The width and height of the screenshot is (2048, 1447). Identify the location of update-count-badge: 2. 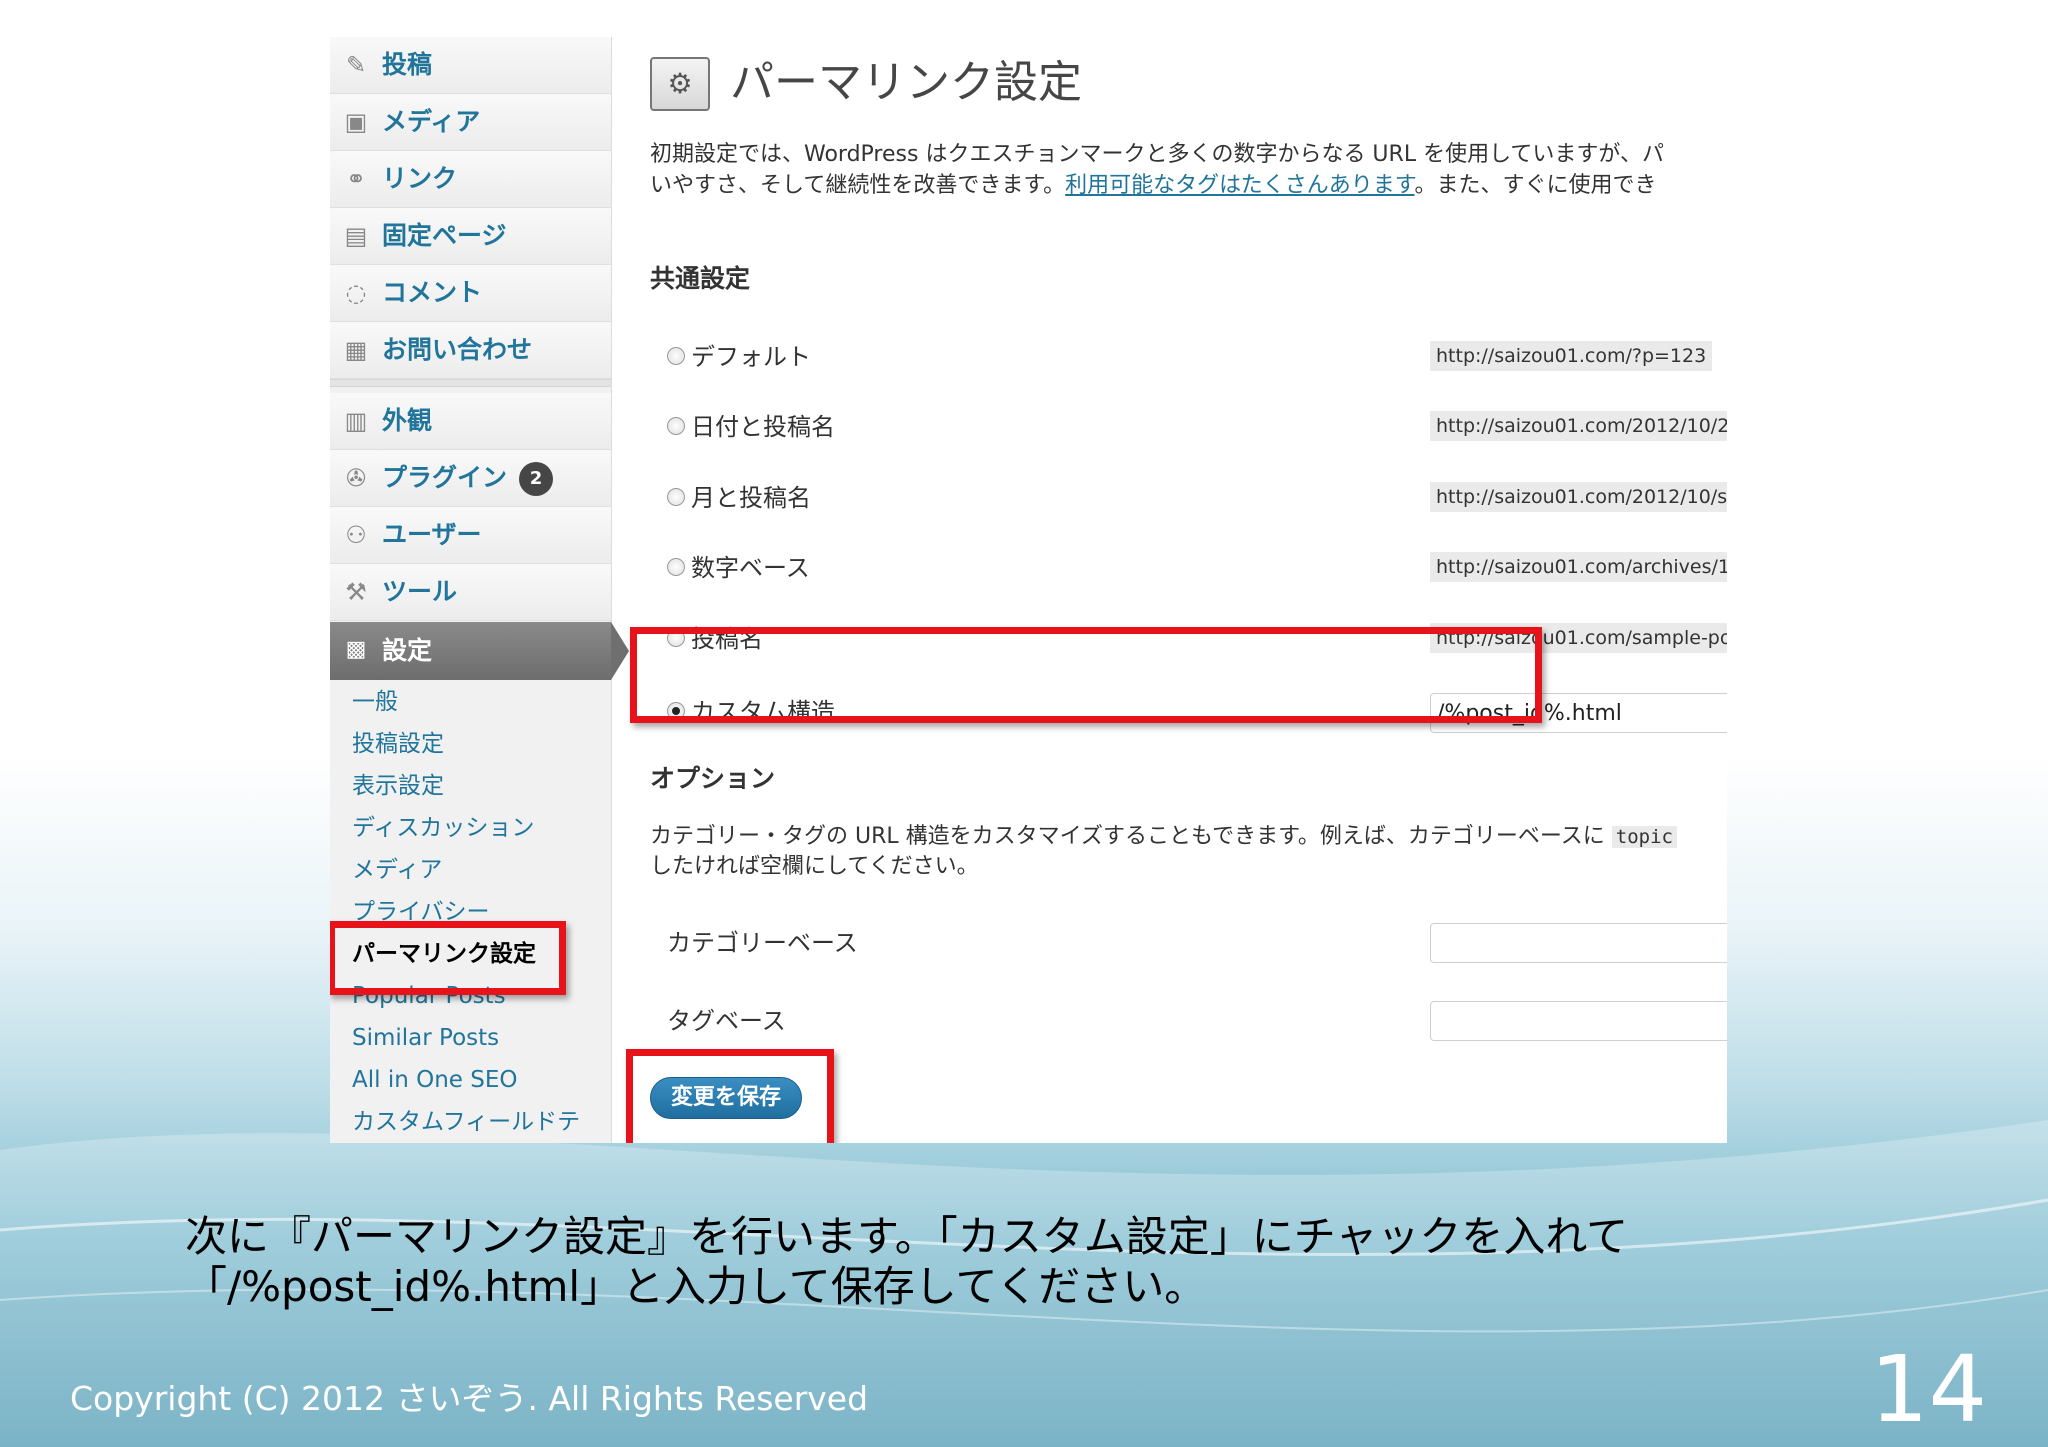
(536, 479).